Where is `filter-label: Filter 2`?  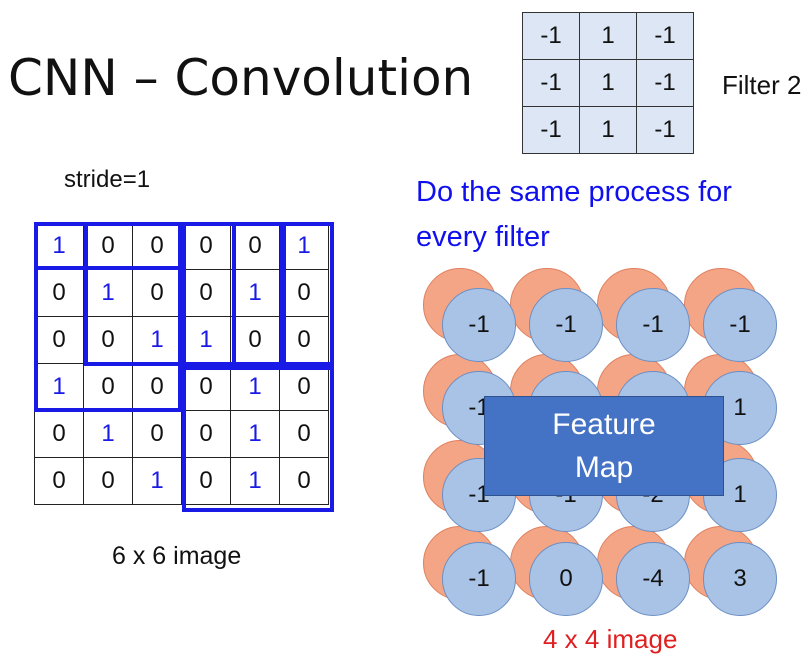
filter-label: Filter 2 is located at coordinates (762, 85).